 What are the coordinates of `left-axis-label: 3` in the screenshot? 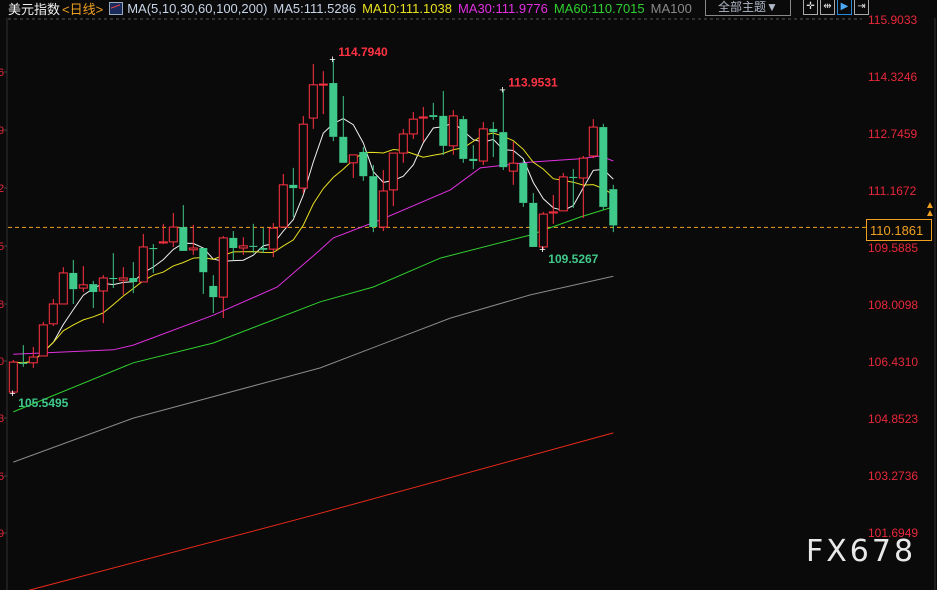 It's located at (2, 419).